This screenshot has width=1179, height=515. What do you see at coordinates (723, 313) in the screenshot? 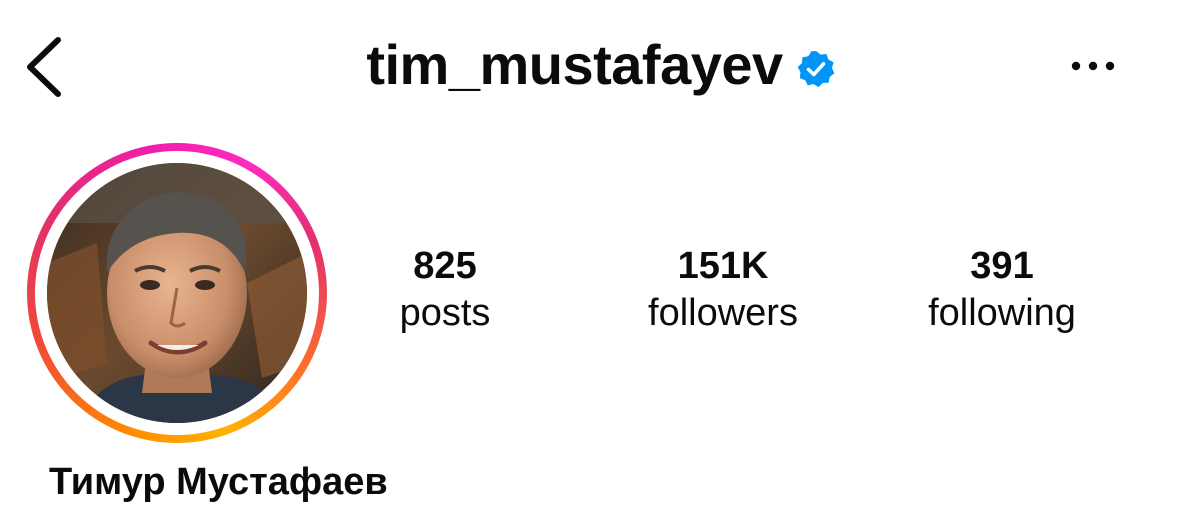
I see `followers-label: followers` at bounding box center [723, 313].